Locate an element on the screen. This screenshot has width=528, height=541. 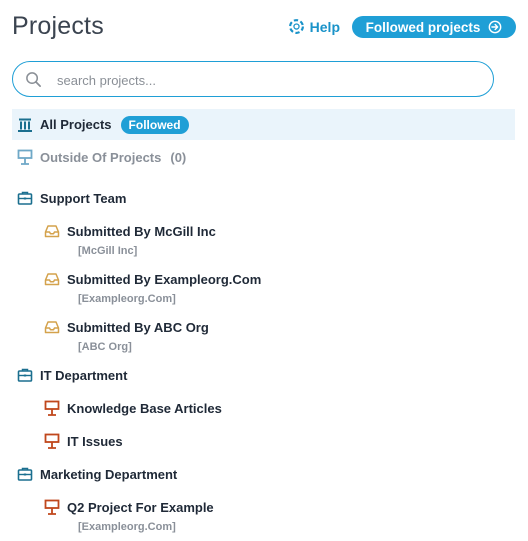
search-box is located at coordinates (253, 79).